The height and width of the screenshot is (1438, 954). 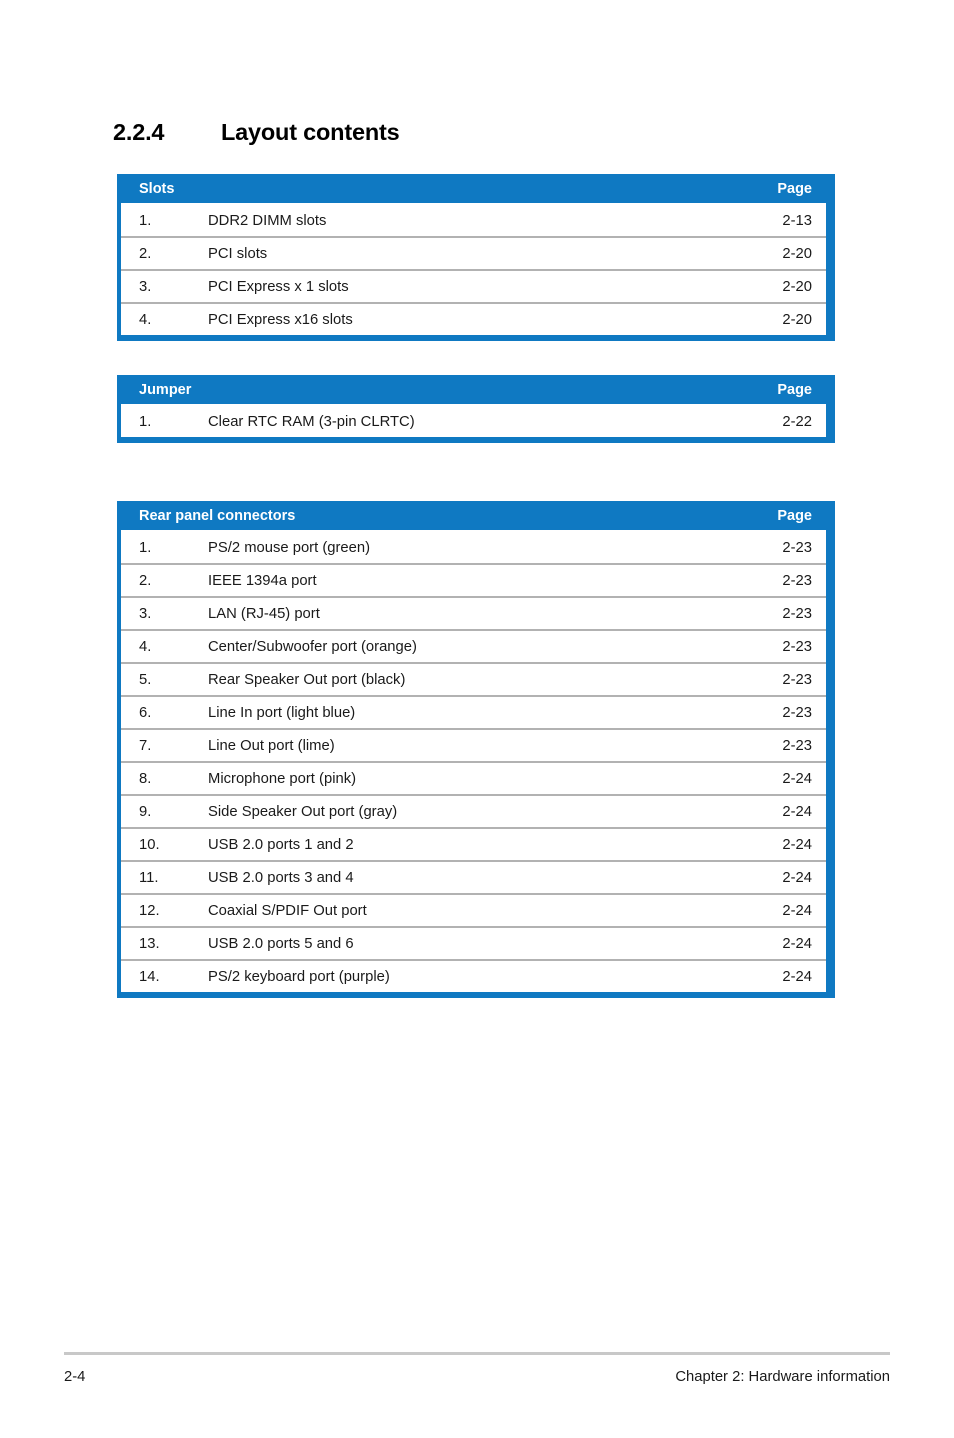 What do you see at coordinates (473, 579) in the screenshot?
I see `table-row: 2. IEEE 1394a port 2-23` at bounding box center [473, 579].